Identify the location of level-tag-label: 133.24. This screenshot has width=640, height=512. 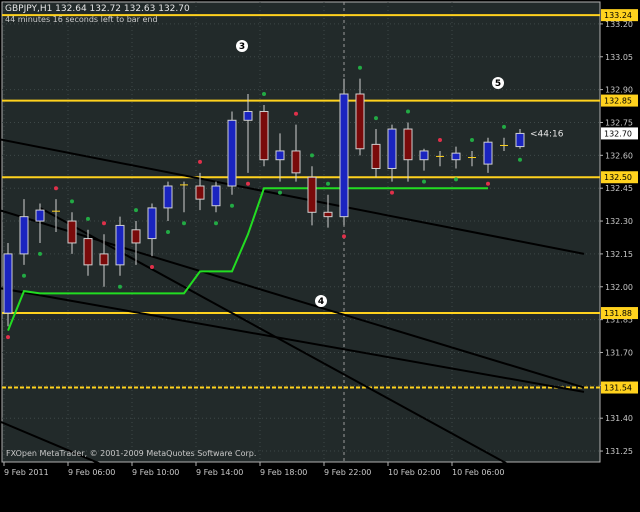
(618, 15).